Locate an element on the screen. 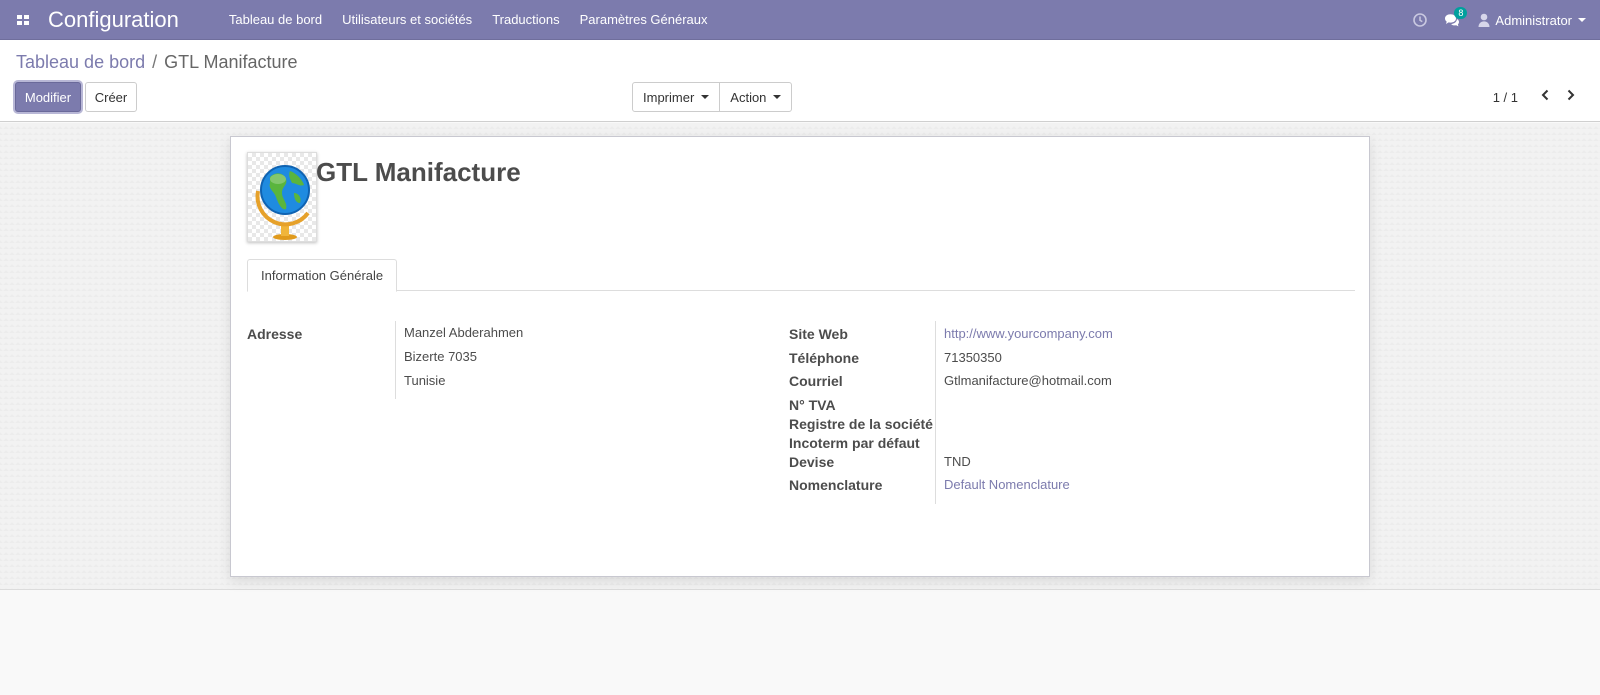 The width and height of the screenshot is (1600, 695). action-dropdown-button: Action is located at coordinates (755, 97).